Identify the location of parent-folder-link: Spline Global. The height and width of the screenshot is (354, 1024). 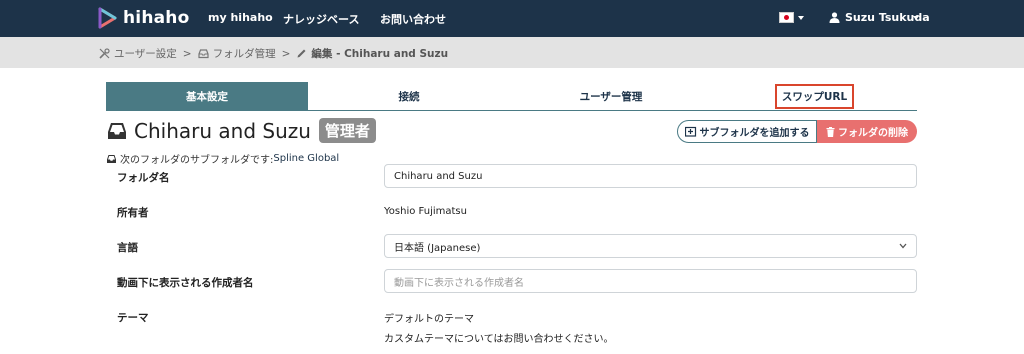
(306, 158).